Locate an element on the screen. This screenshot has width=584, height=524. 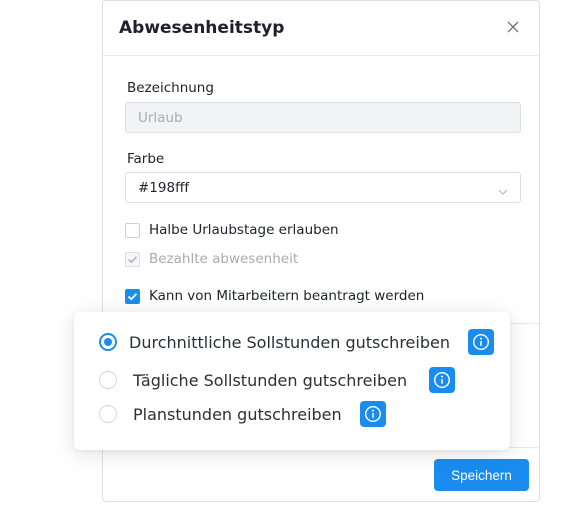
color-label: Farbe is located at coordinates (146, 159).